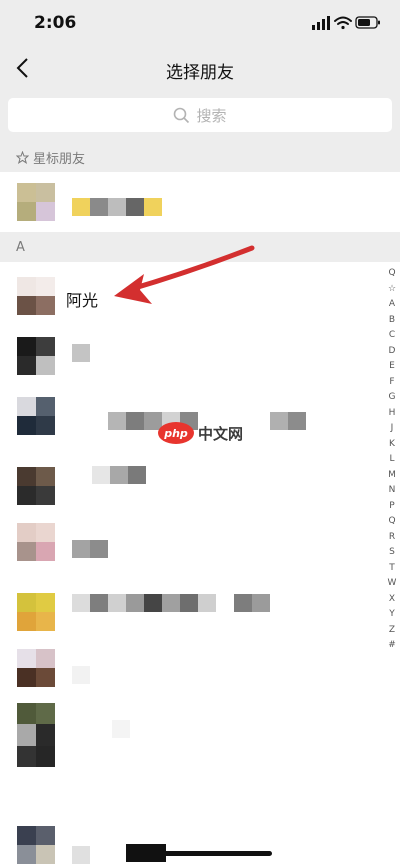  Describe the element at coordinates (392, 398) in the screenshot. I see `index-letter: G` at that location.